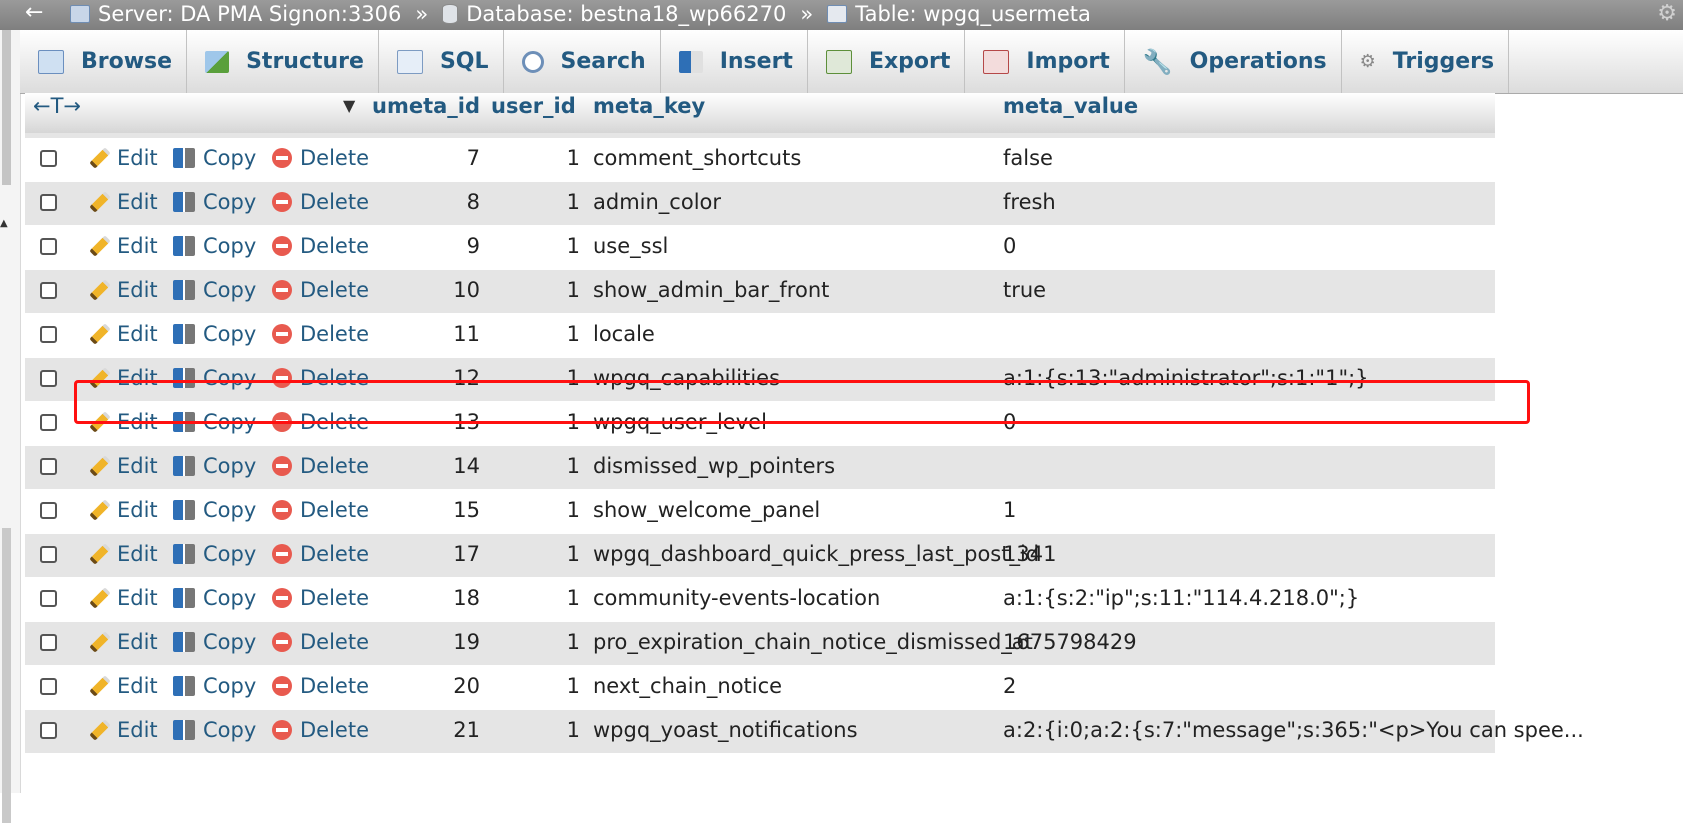 This screenshot has width=1683, height=823. I want to click on cell-meta-value: 1341, so click(1029, 554).